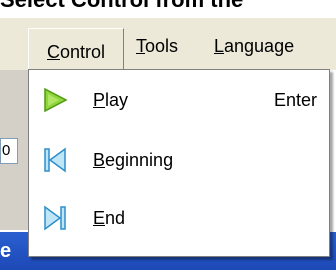 Image resolution: width=336 pixels, height=270 pixels. I want to click on skip-to-end-icon, so click(55, 218).